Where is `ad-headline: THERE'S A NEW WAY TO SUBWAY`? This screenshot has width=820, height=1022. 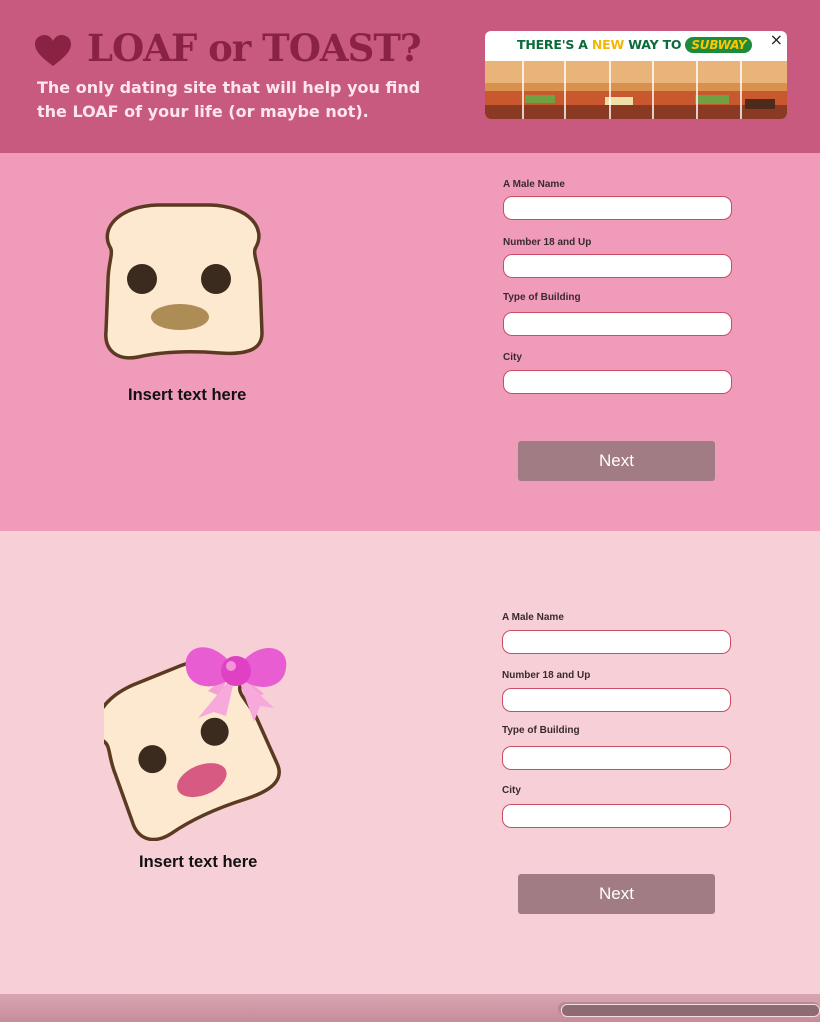
ad-headline: THERE'S A NEW WAY TO SUBWAY is located at coordinates (635, 45).